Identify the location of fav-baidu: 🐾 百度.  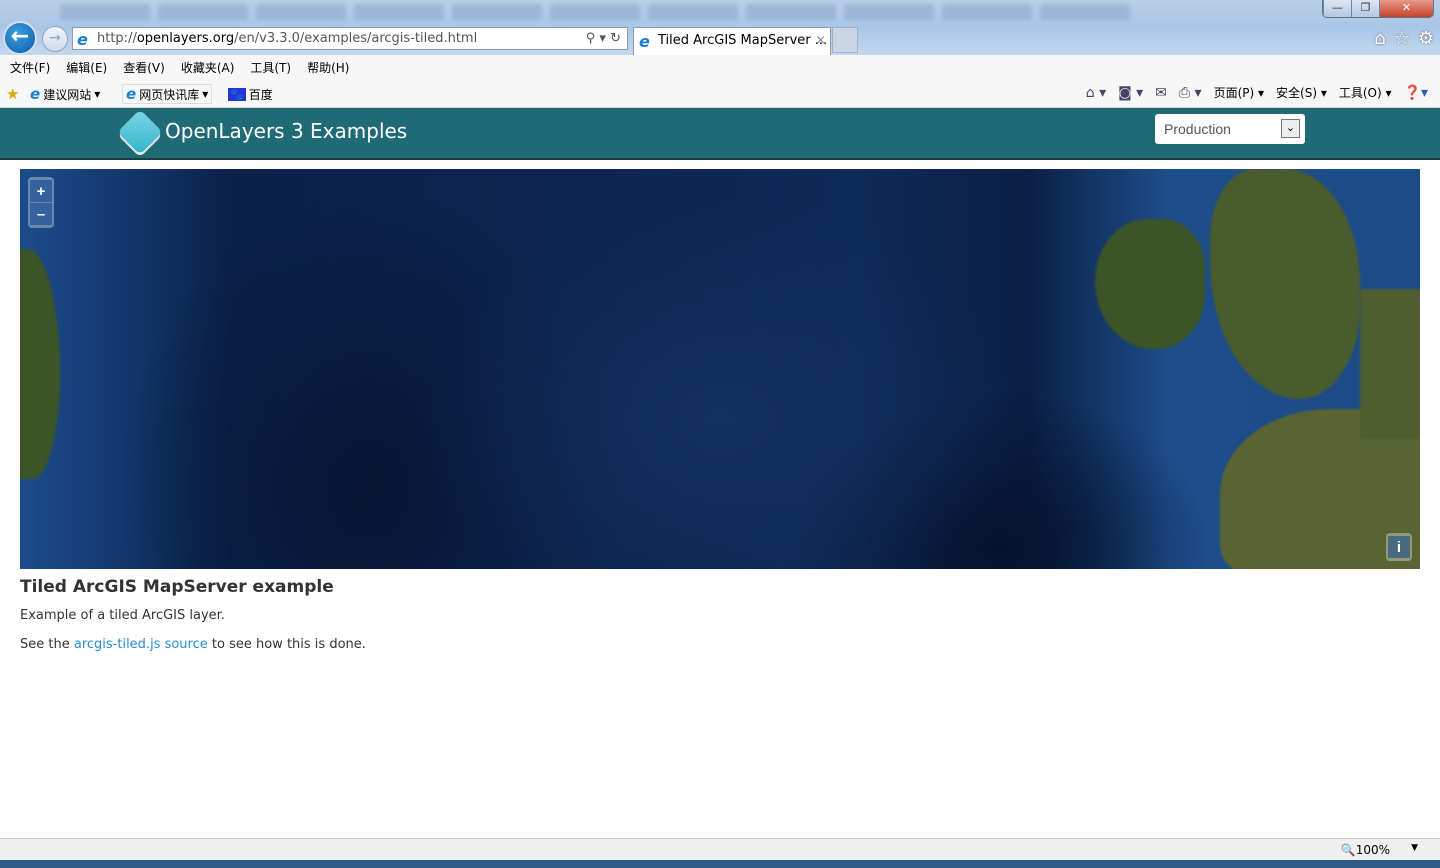
(250, 94).